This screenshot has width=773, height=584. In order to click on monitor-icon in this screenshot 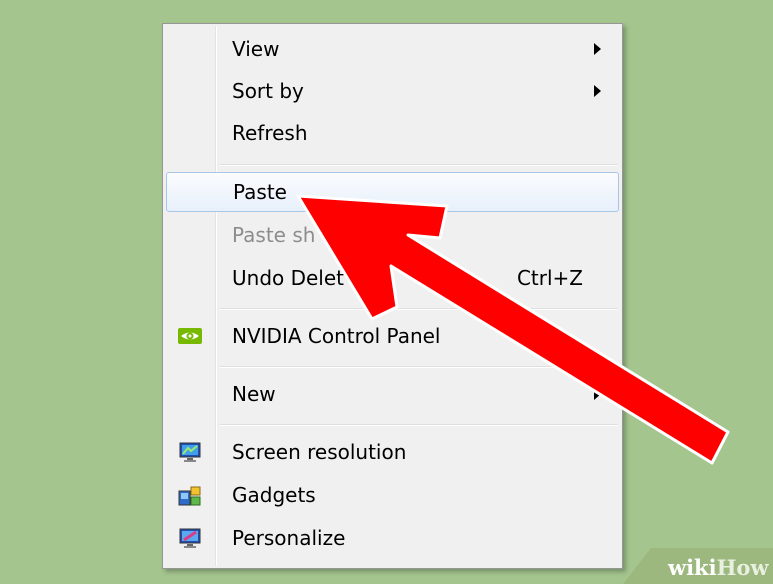, I will do `click(190, 452)`.